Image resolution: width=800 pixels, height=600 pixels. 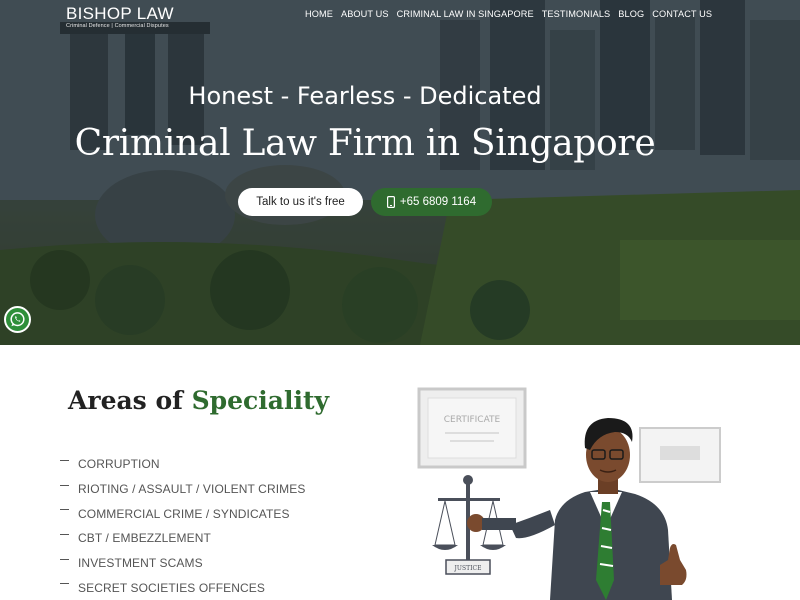 I want to click on whatsapp-icon, so click(x=17, y=319).